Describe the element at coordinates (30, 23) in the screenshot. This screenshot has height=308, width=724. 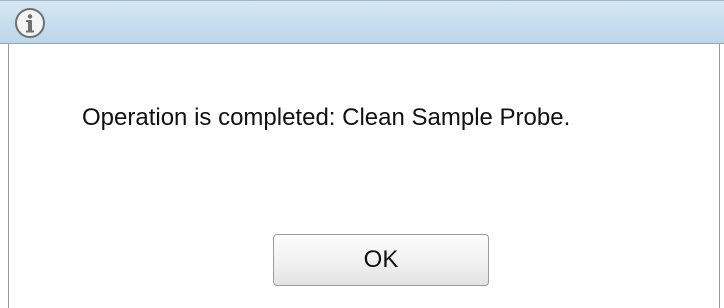
I see `info-icon` at that location.